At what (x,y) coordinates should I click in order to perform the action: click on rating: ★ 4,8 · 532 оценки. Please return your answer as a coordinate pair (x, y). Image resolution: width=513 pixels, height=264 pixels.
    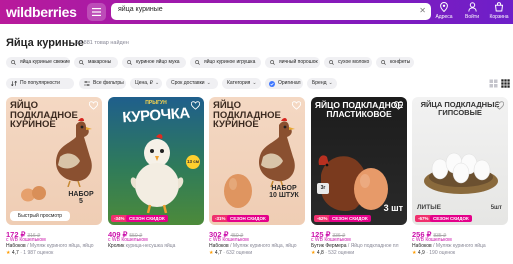
    Looking at the image, I should click on (332, 253).